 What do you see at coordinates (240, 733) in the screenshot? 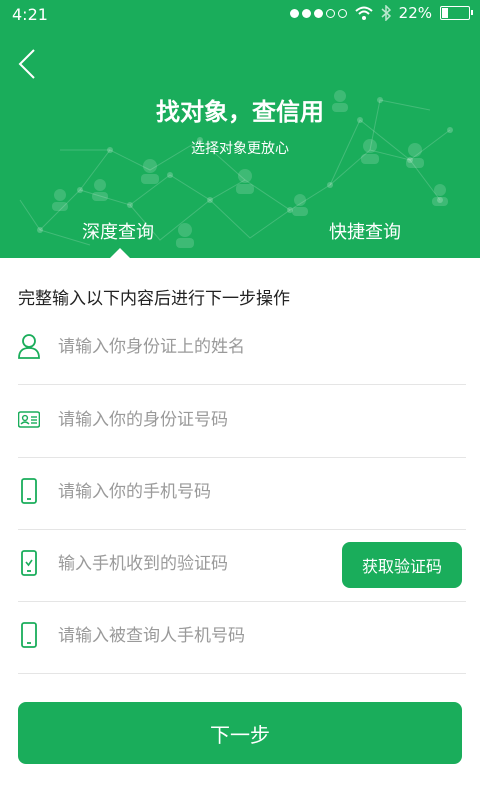
I see `next-step-button: 下一步` at bounding box center [240, 733].